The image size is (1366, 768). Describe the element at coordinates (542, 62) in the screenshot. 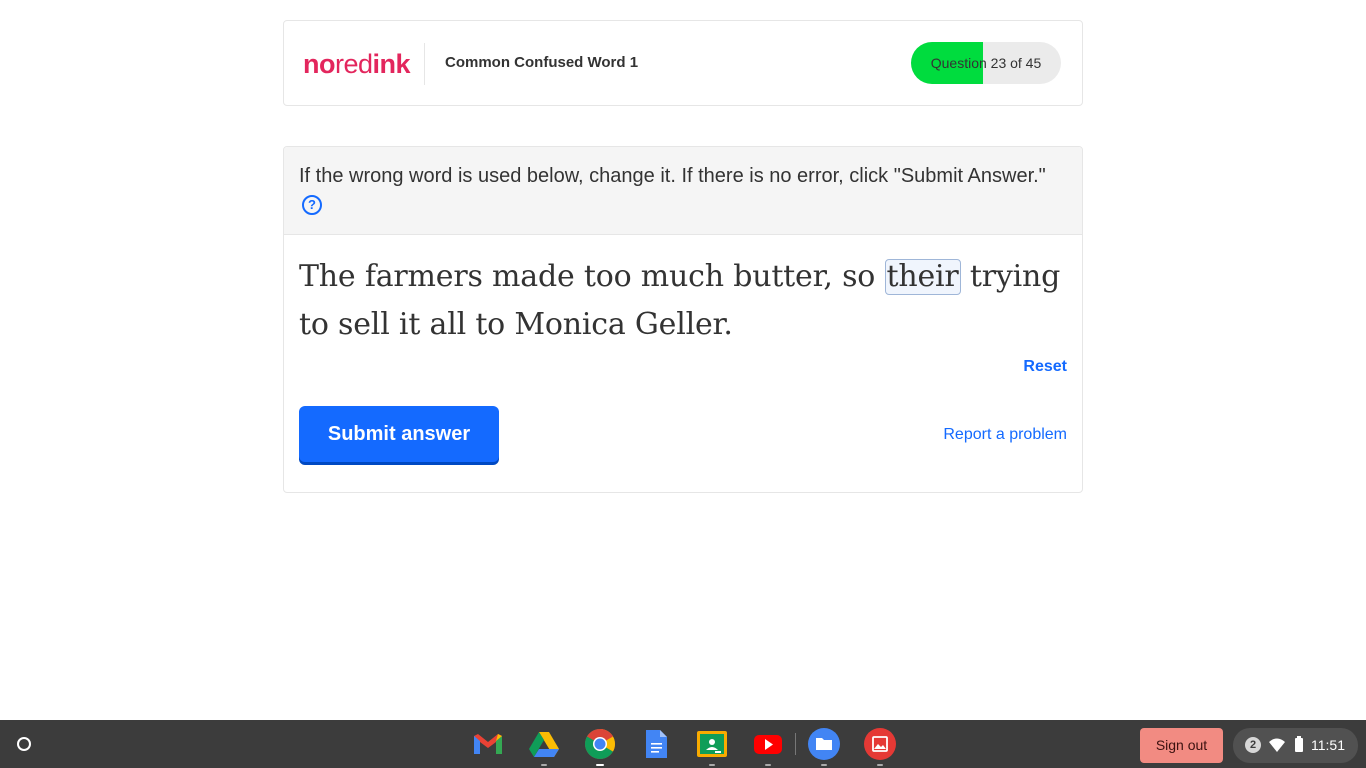

I see `topic-title: Common Confused Word 1` at that location.